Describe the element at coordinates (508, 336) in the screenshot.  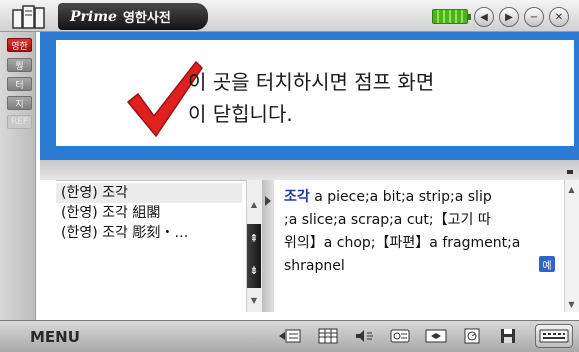
I see `save-icon` at that location.